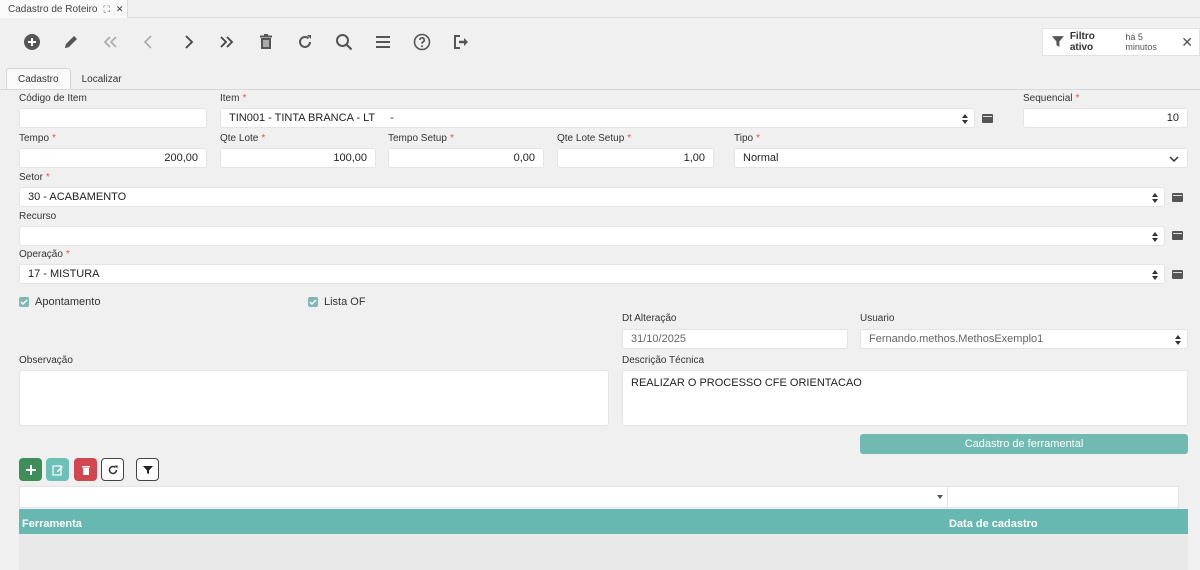 The height and width of the screenshot is (570, 1200). I want to click on setor-select: 30 - ACABAMENTO, so click(592, 197).